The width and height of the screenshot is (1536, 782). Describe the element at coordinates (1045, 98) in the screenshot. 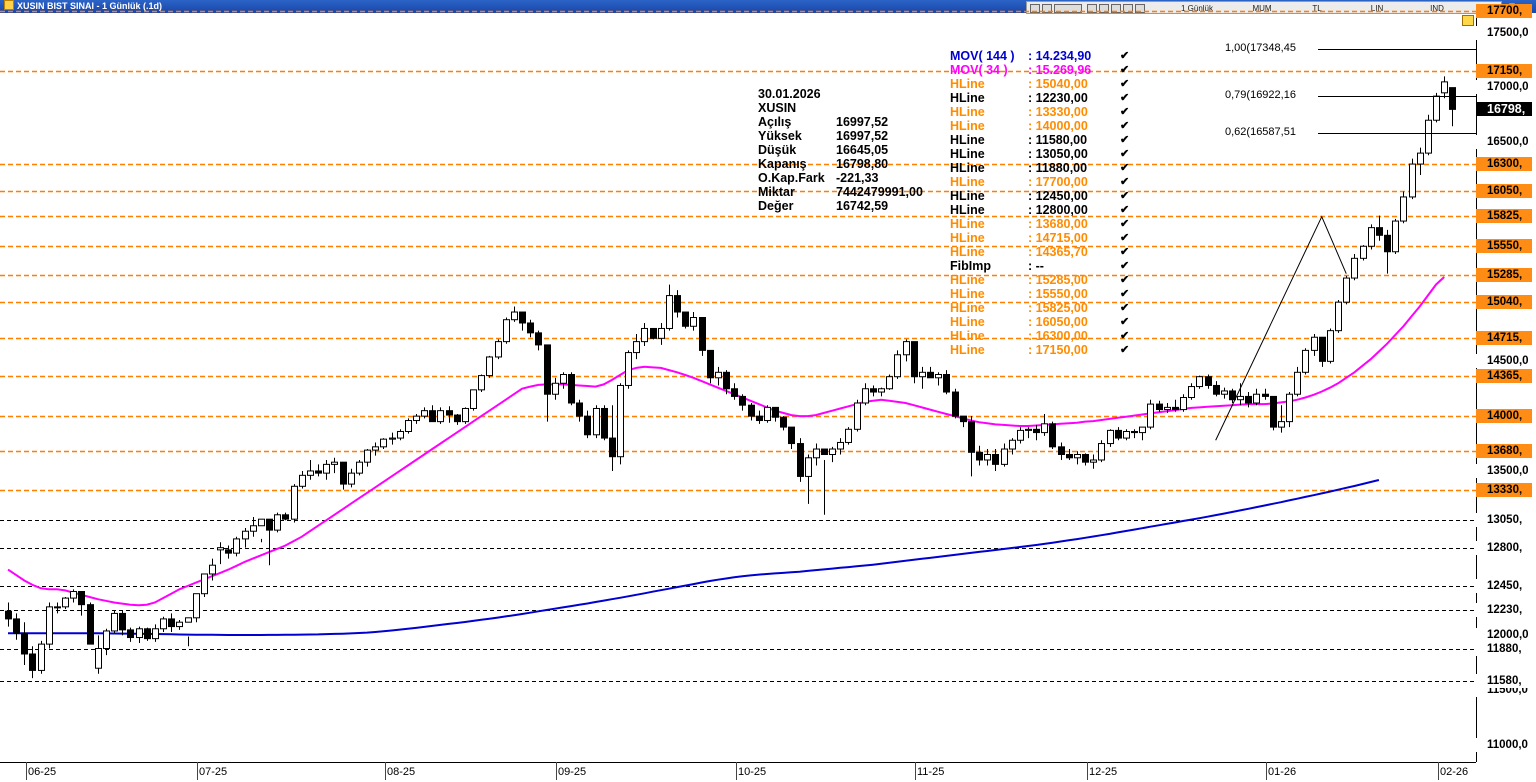

I see `legend-row: HLine: 12230,00 ✔` at that location.